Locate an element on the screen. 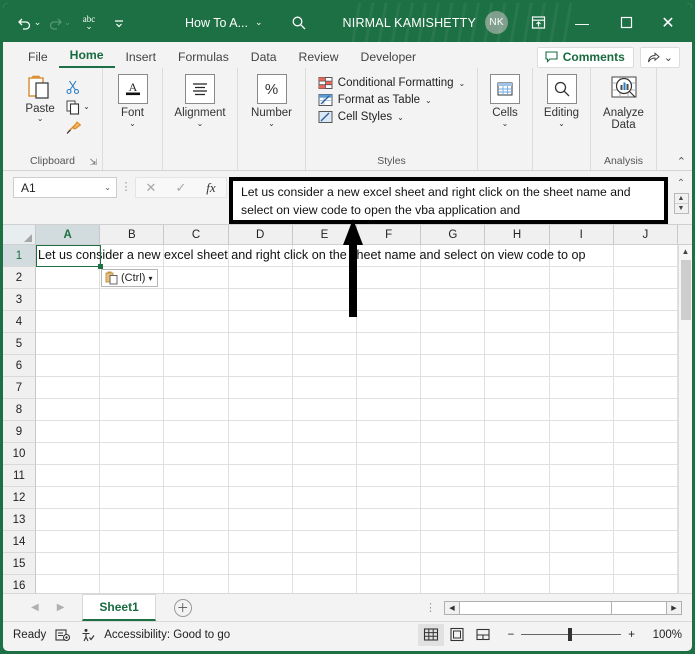  cell-styles-button: Cell Styles ⌄ is located at coordinates (391, 117).